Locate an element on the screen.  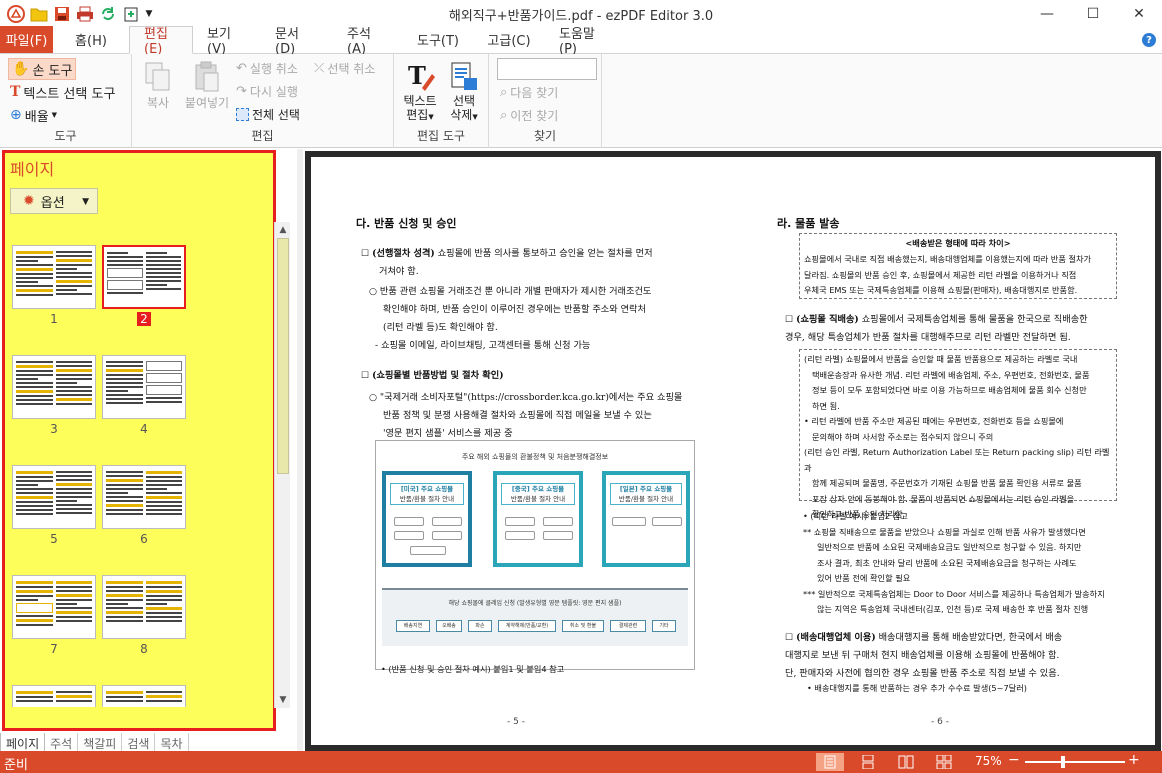
zoom-icon: ⊕ is located at coordinates (16, 115).